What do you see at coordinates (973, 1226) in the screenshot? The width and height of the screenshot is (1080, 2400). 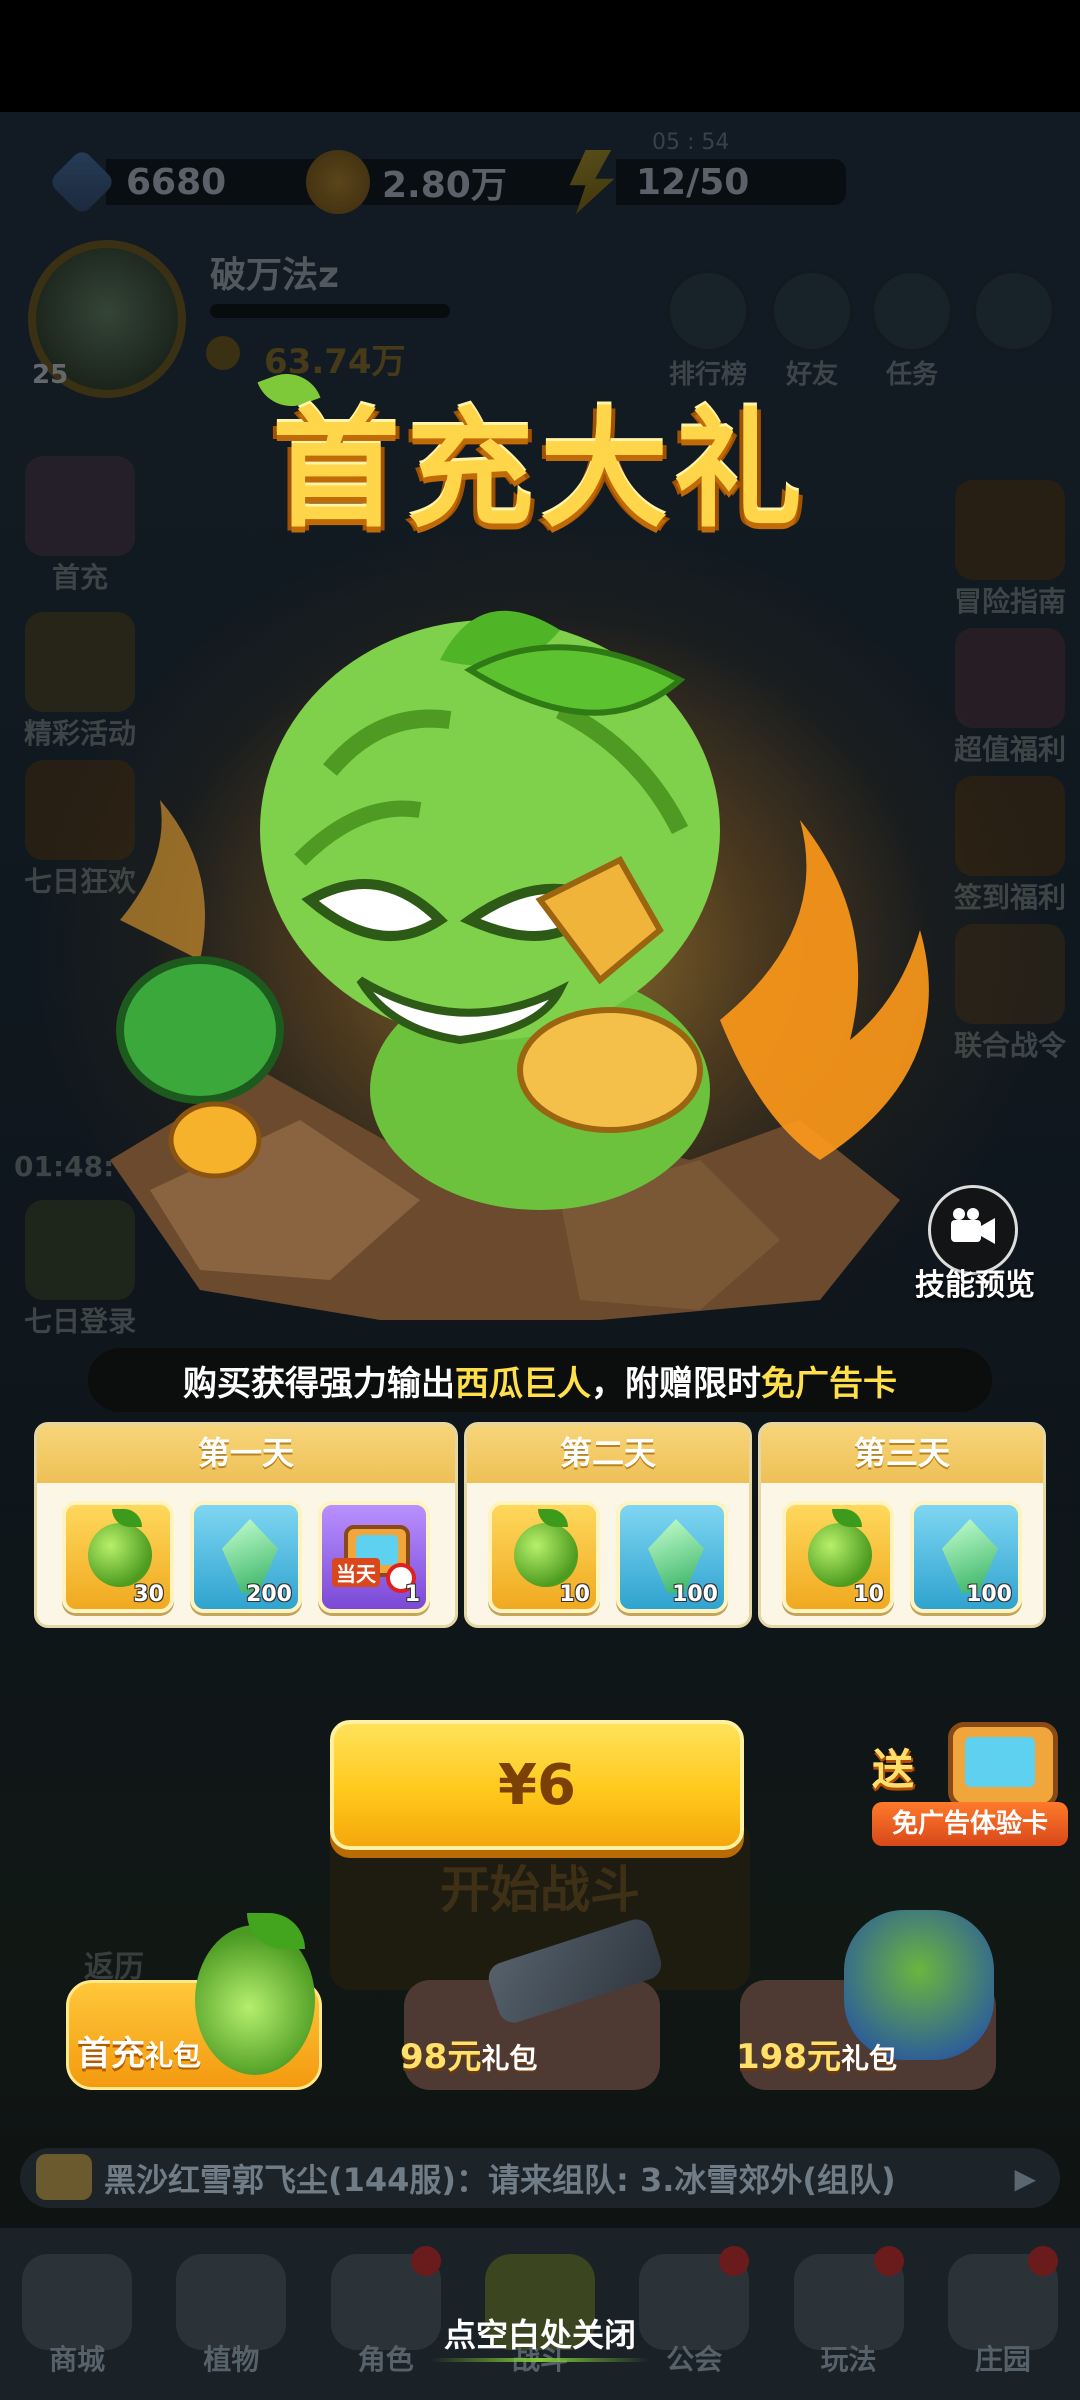 I see `video-camera-icon` at bounding box center [973, 1226].